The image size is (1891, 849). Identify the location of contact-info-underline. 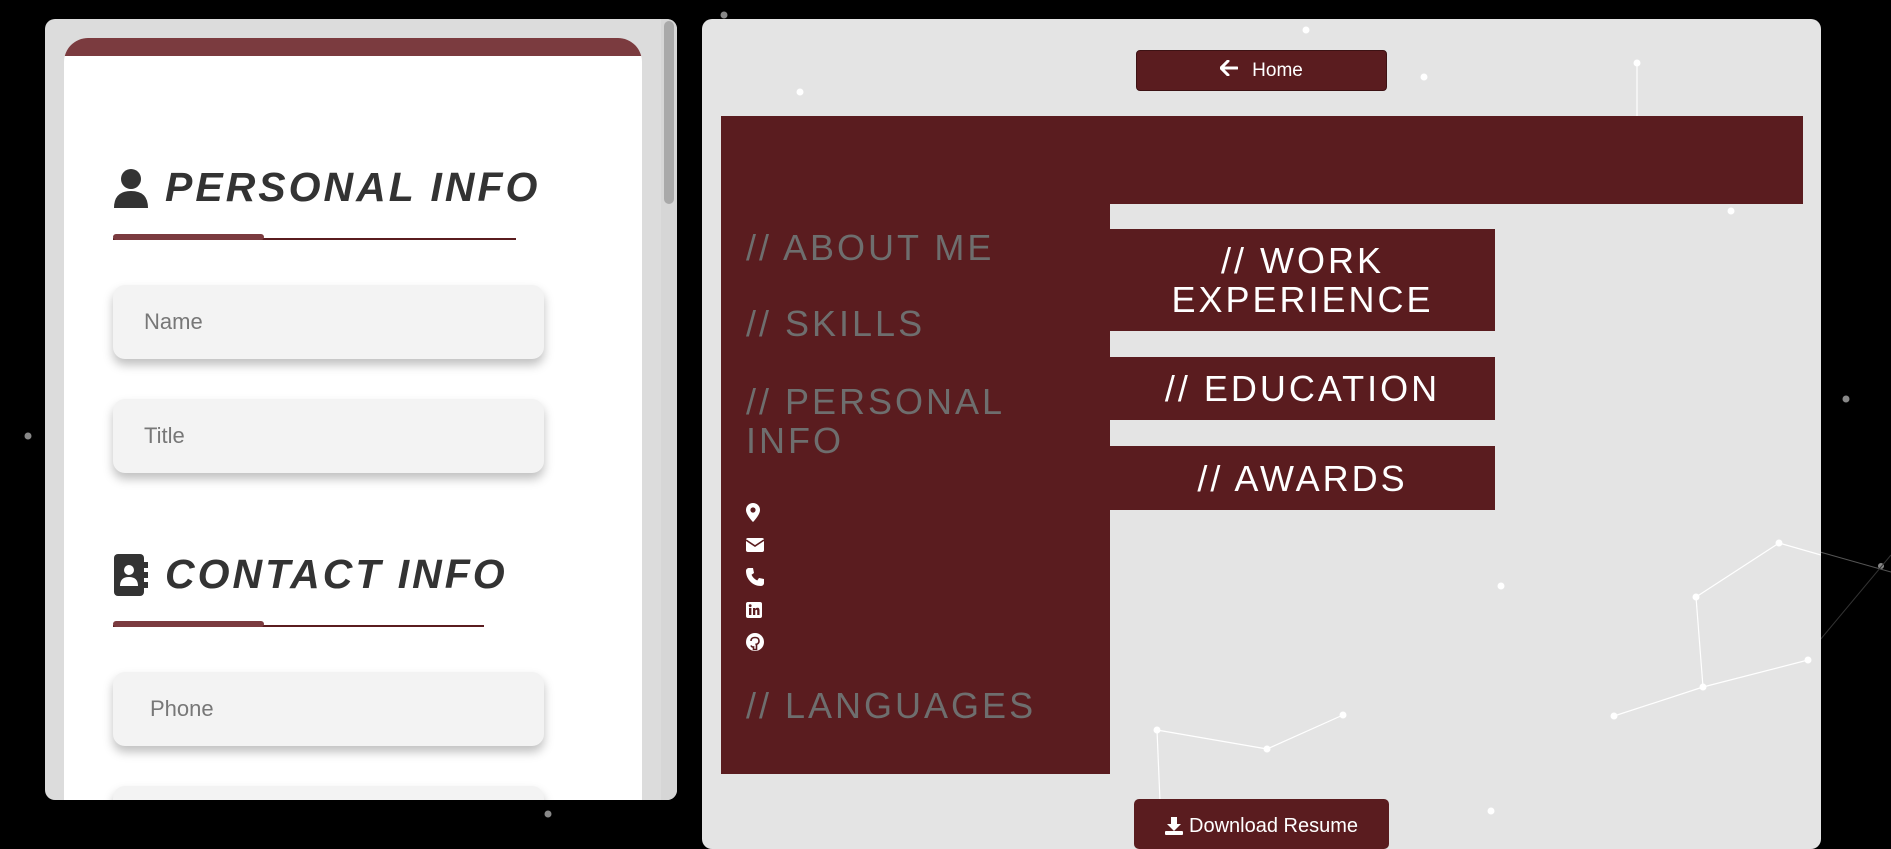
(298, 624).